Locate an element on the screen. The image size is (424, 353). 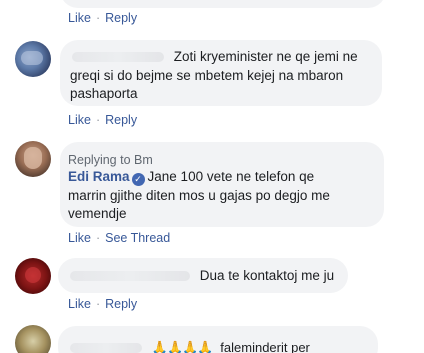
comment-bubble: Dua te kontaktoj me ju is located at coordinates (203, 275).